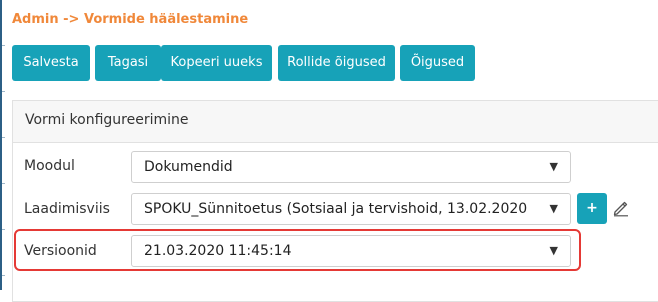 The image size is (658, 302). What do you see at coordinates (188, 167) in the screenshot?
I see `module-select-value: Dokumendid` at bounding box center [188, 167].